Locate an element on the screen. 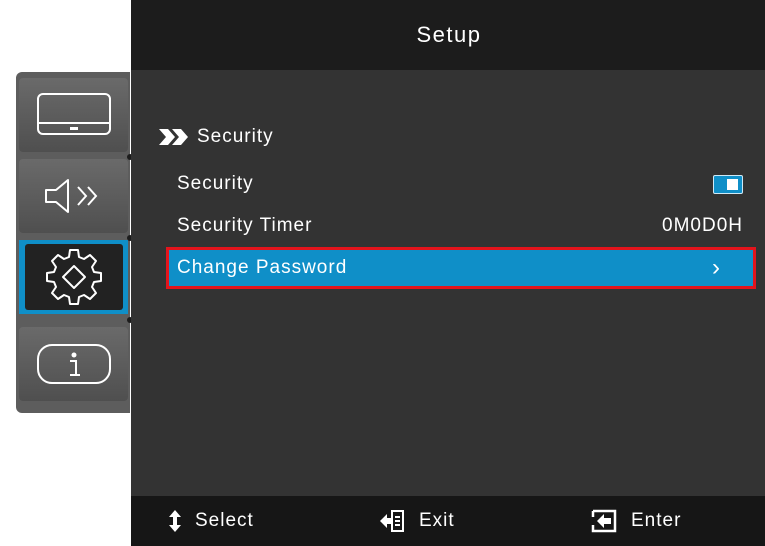 This screenshot has width=765, height=546. breadcrumb-label: Security is located at coordinates (235, 136).